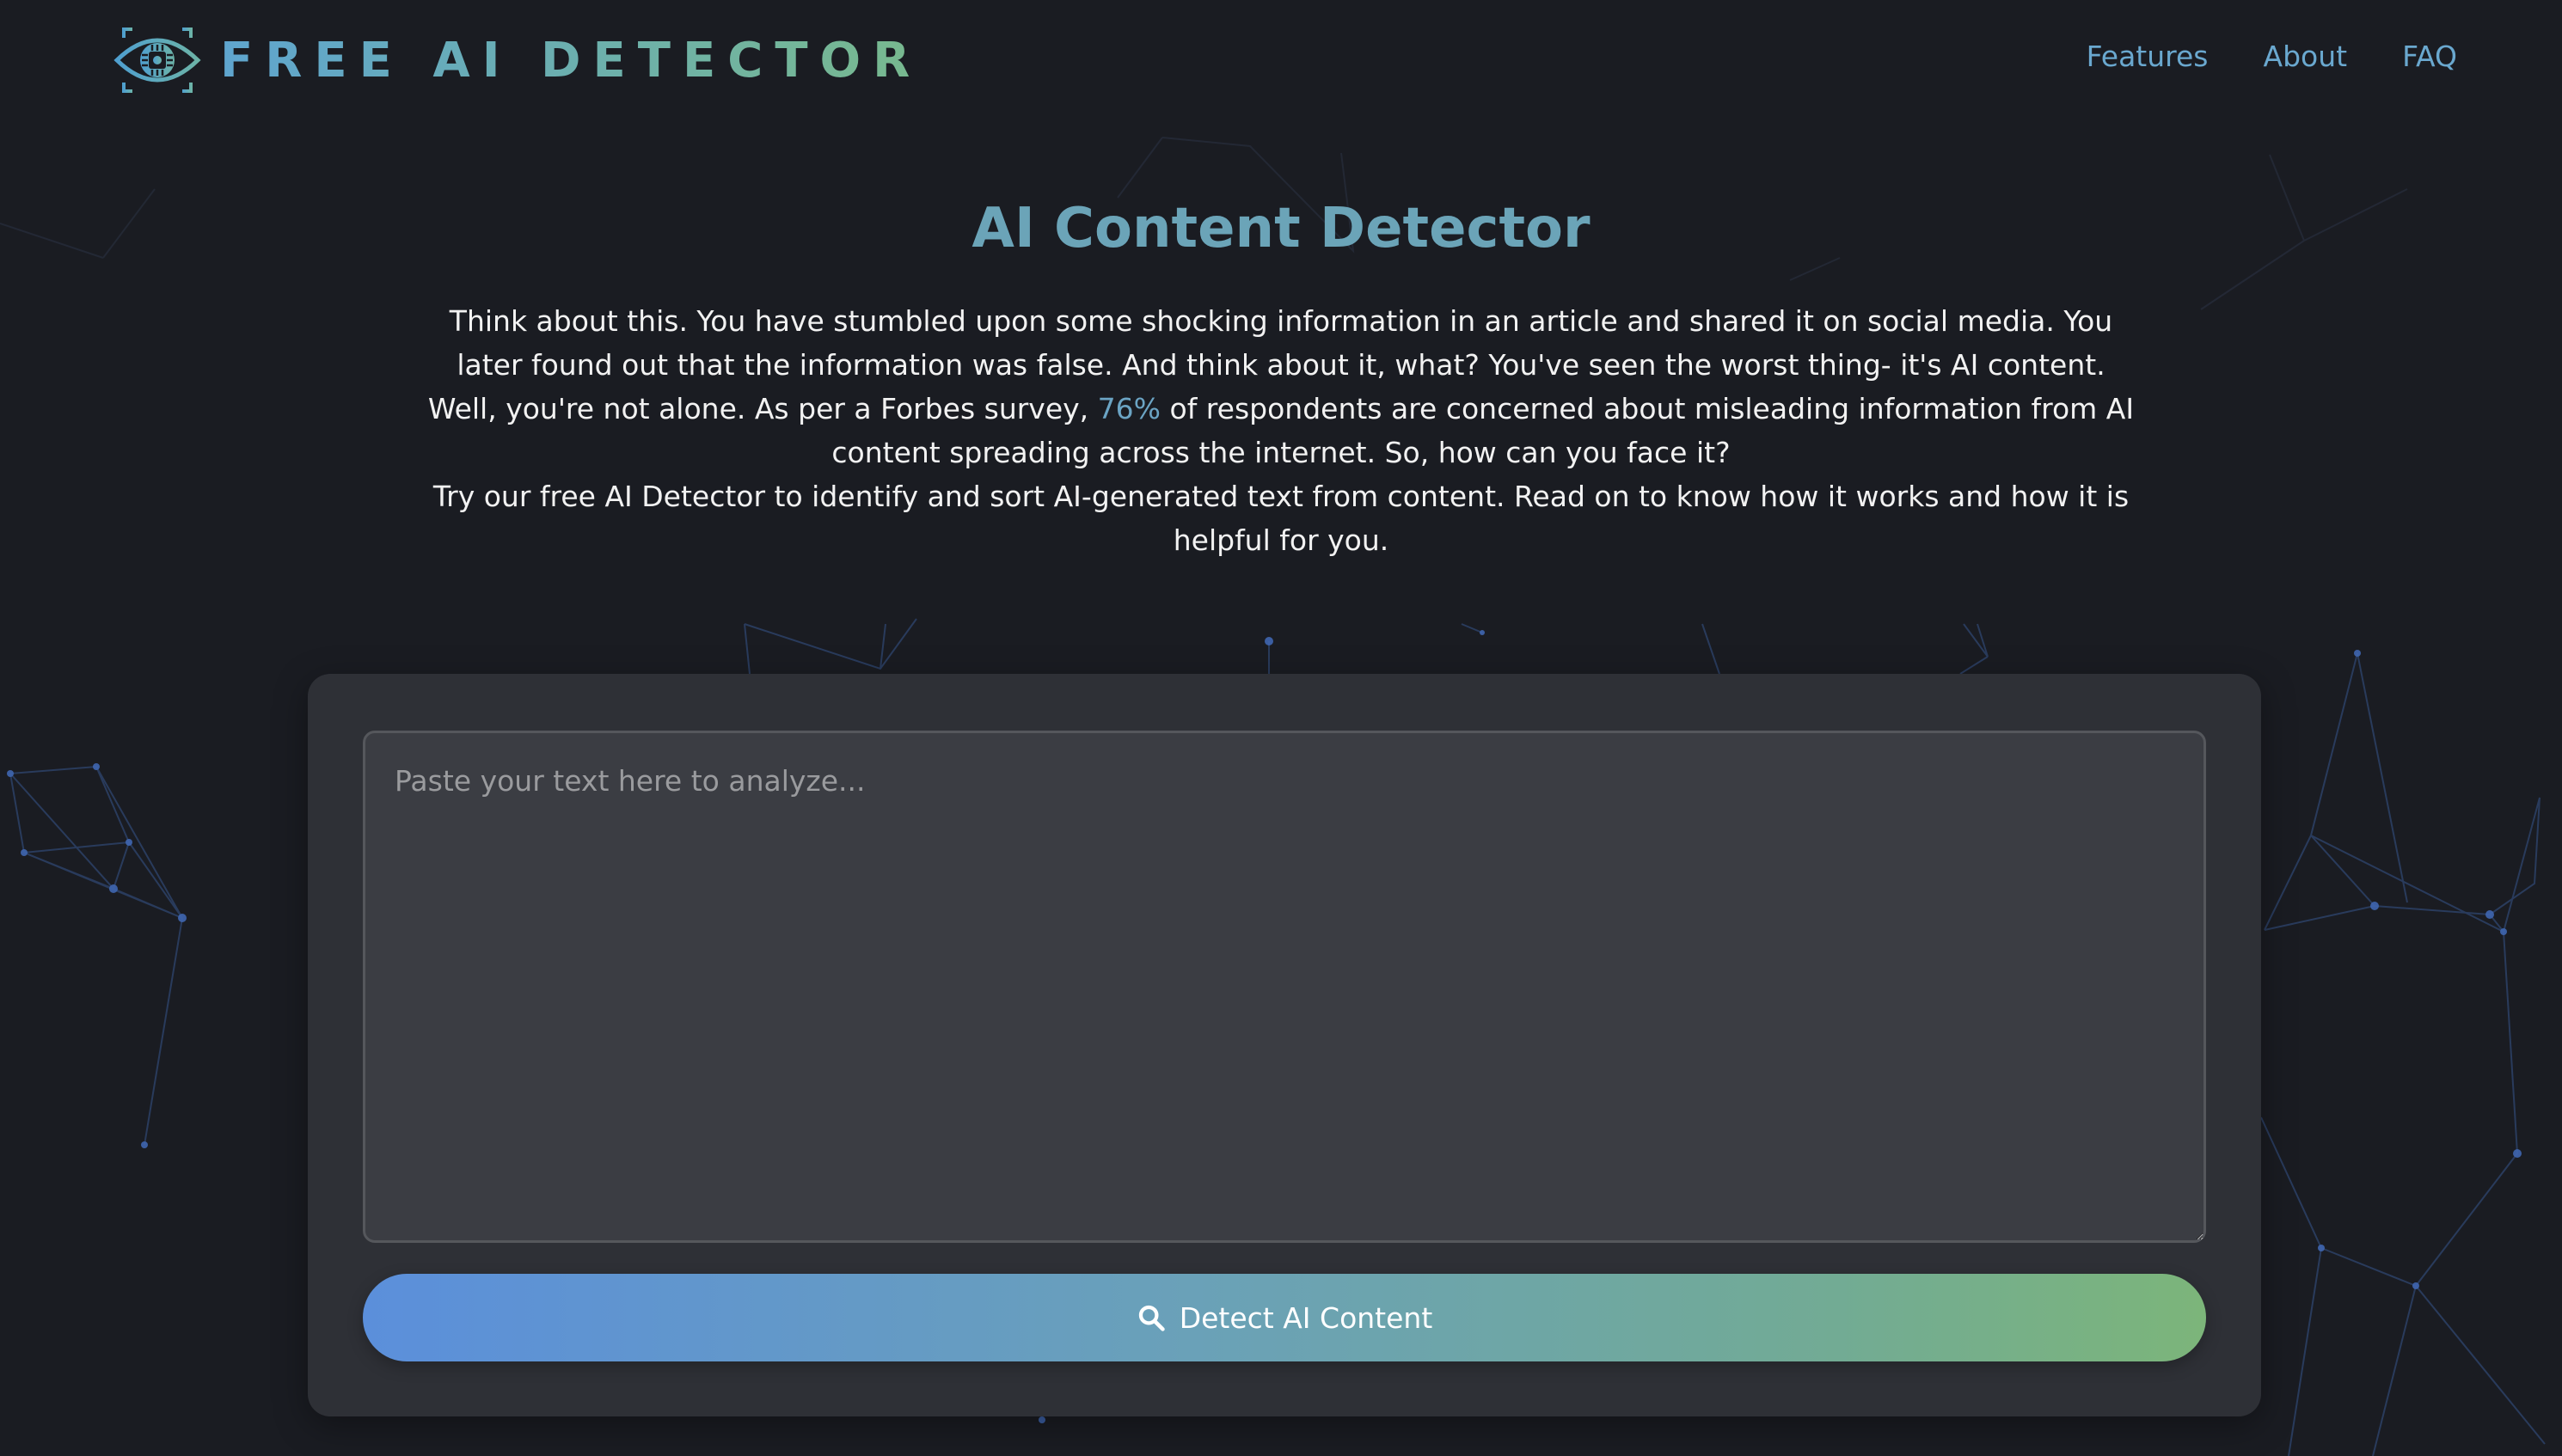 This screenshot has height=1456, width=2562. Describe the element at coordinates (157, 61) in the screenshot. I see `eye-chip-icon` at that location.